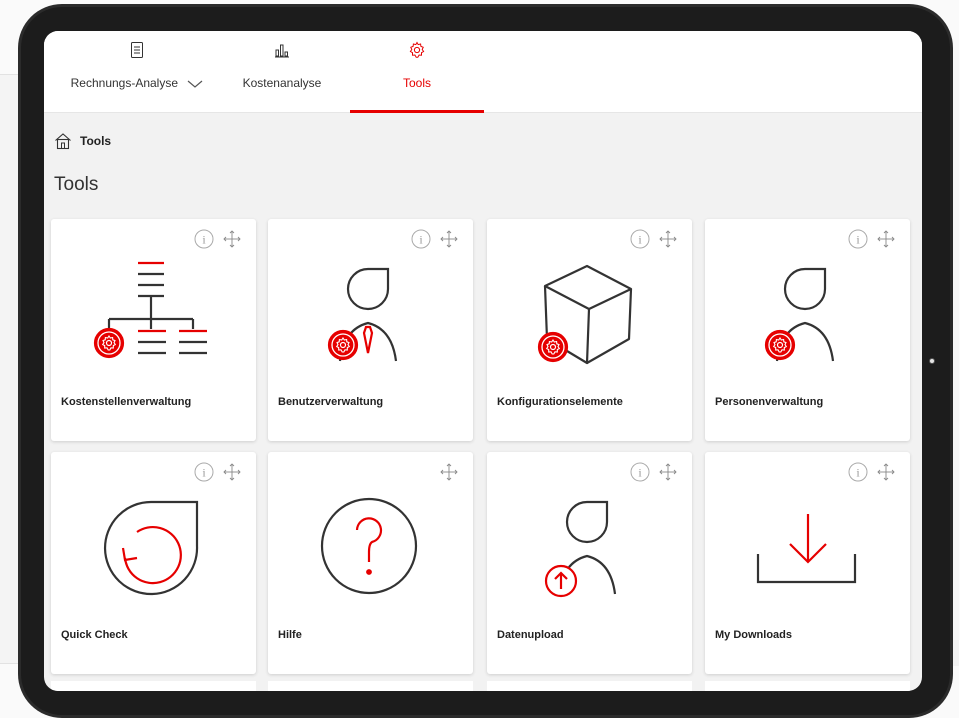 The image size is (959, 718). Describe the element at coordinates (151, 548) in the screenshot. I see `refresh-drop-icon` at that location.